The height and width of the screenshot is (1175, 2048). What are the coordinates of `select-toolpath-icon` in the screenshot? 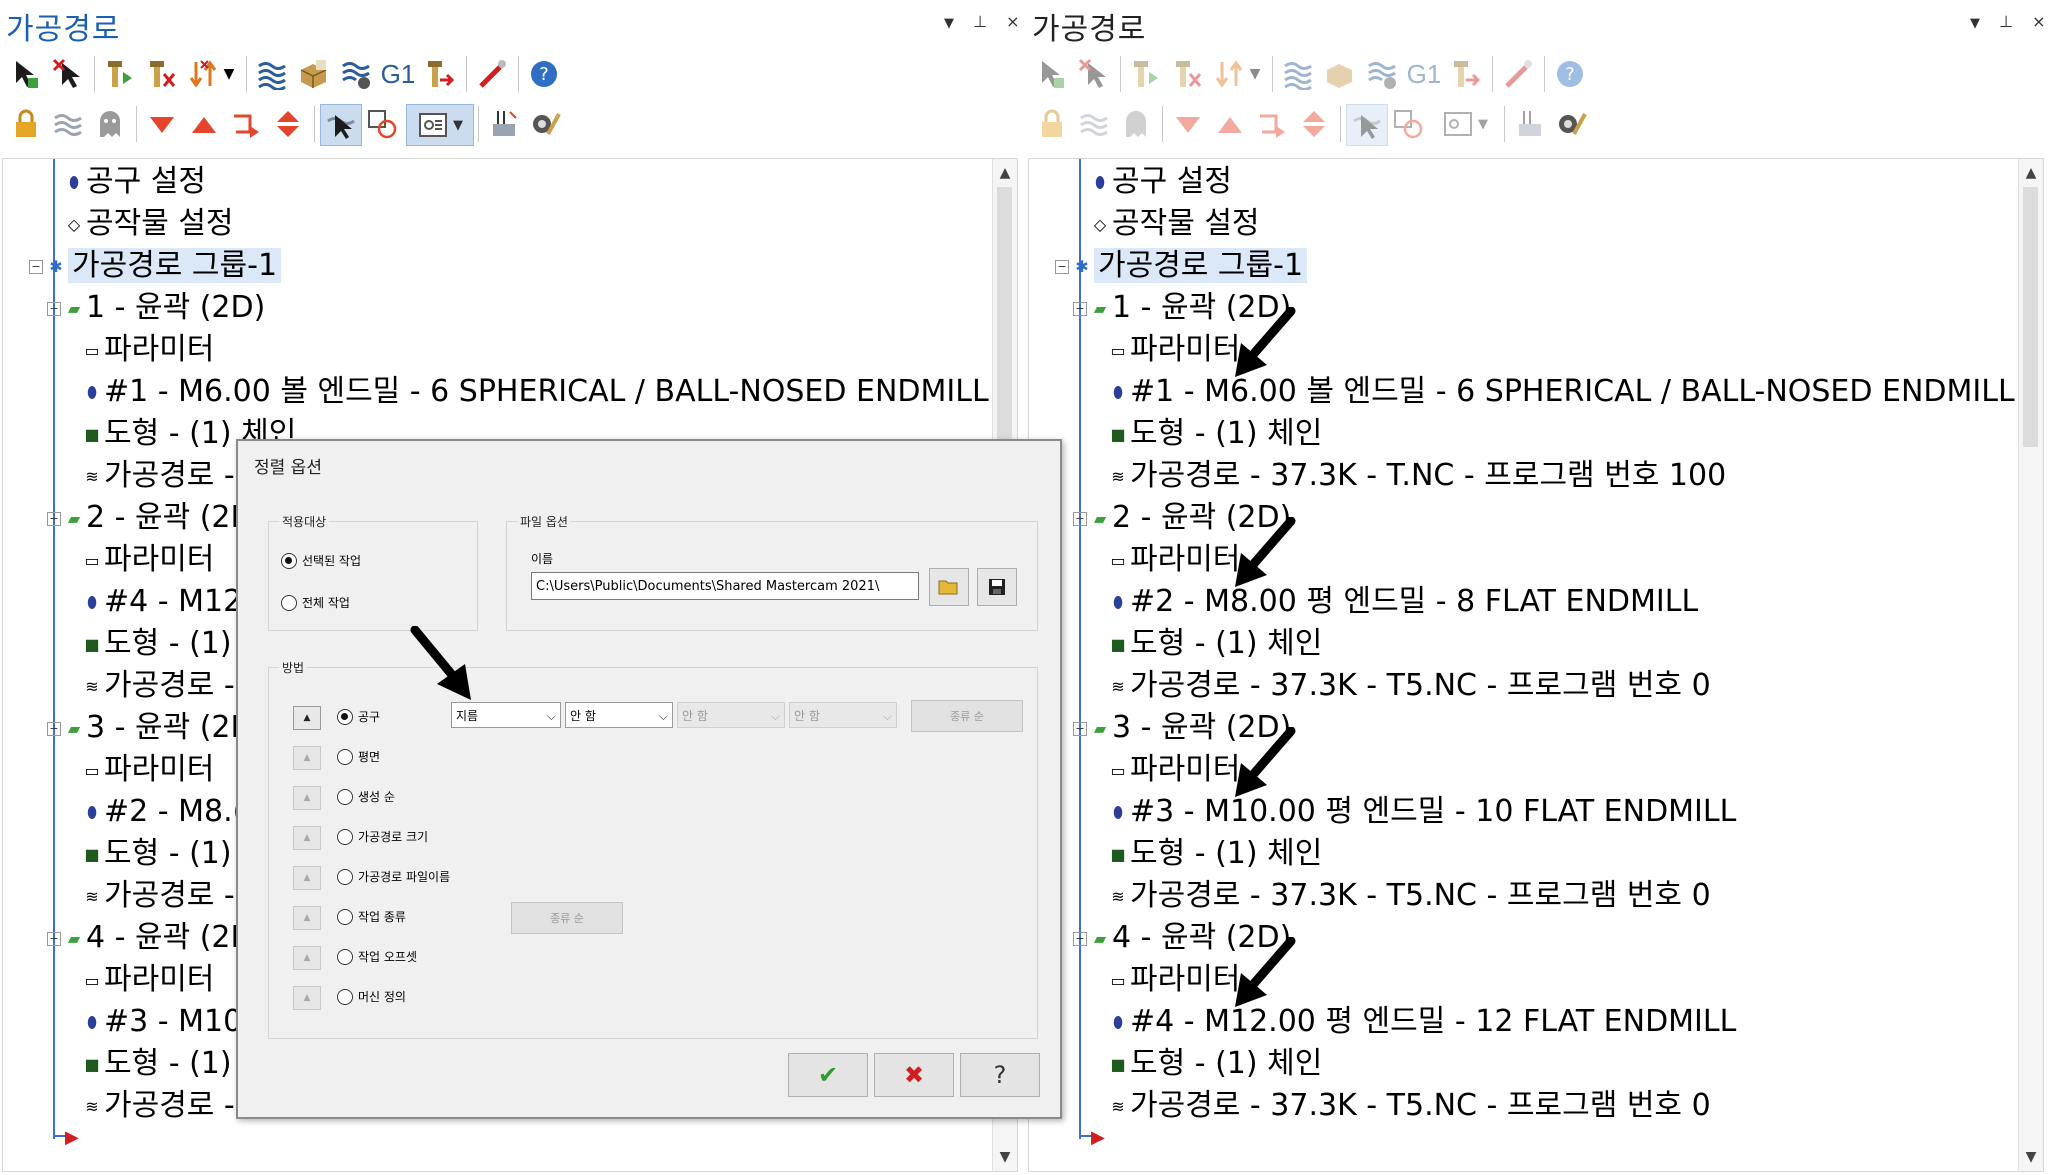 It's located at (1367, 125).